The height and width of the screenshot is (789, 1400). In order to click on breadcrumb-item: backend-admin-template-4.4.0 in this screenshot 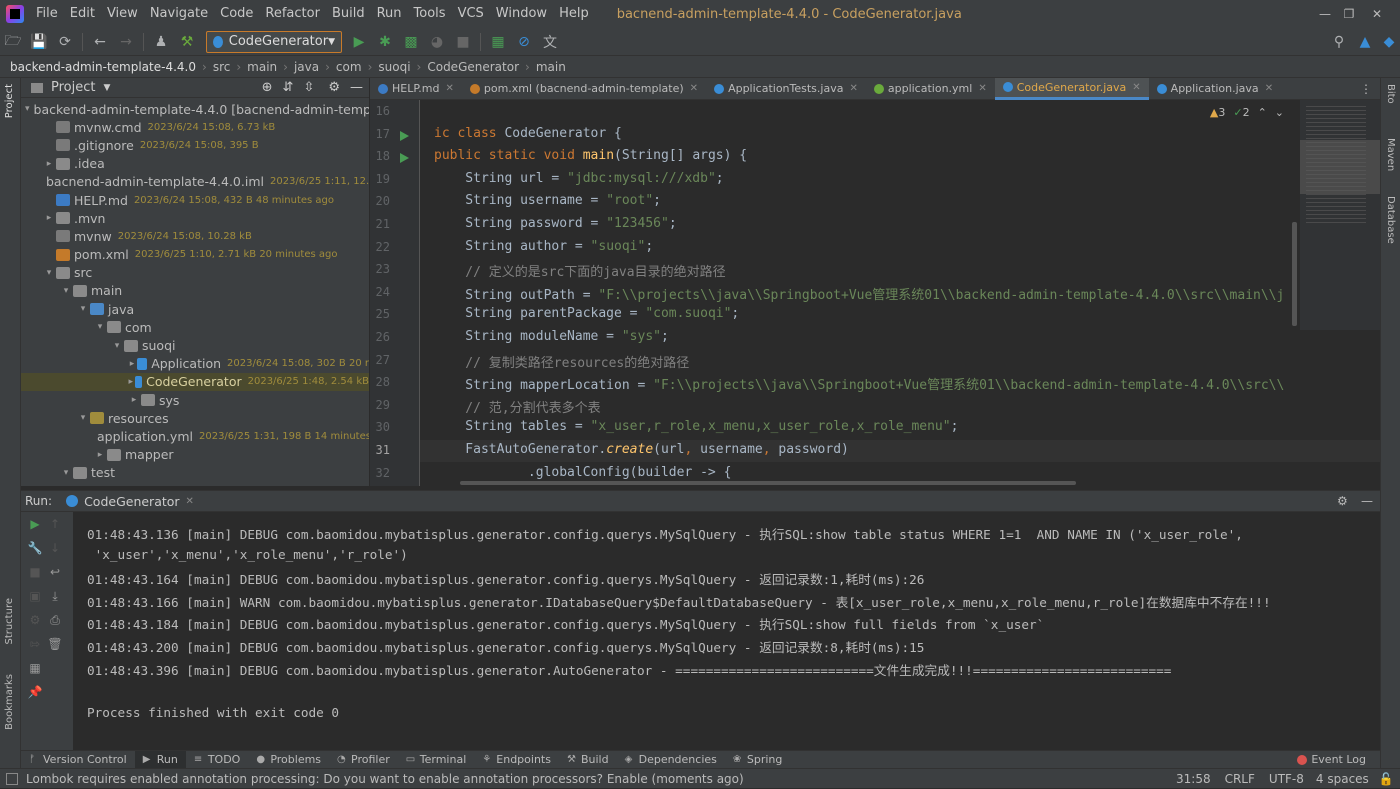, I will do `click(100, 67)`.